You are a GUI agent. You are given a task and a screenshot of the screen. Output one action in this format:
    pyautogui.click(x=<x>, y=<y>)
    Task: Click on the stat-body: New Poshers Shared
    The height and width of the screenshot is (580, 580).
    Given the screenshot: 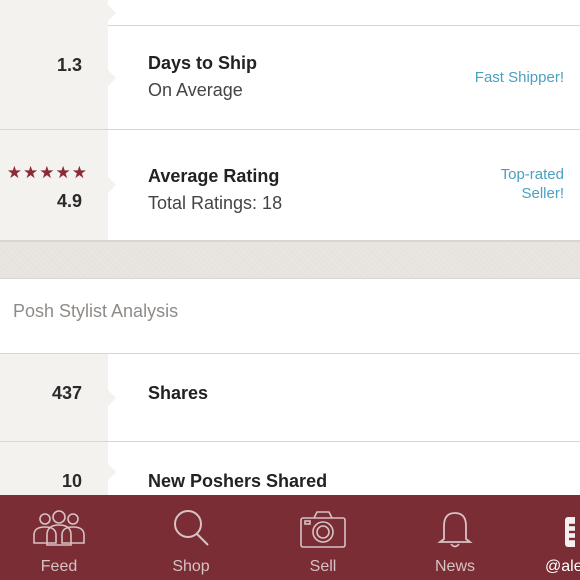 What is the action you would take?
    pyautogui.click(x=237, y=481)
    